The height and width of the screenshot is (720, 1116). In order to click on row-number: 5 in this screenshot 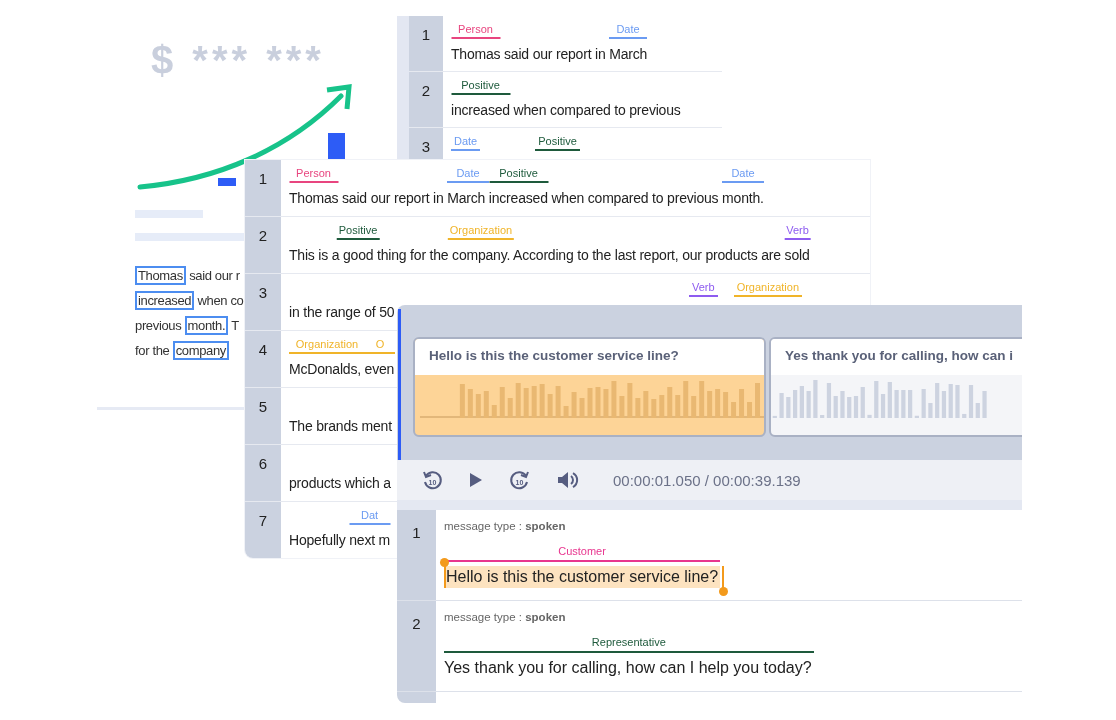, I will do `click(263, 416)`.